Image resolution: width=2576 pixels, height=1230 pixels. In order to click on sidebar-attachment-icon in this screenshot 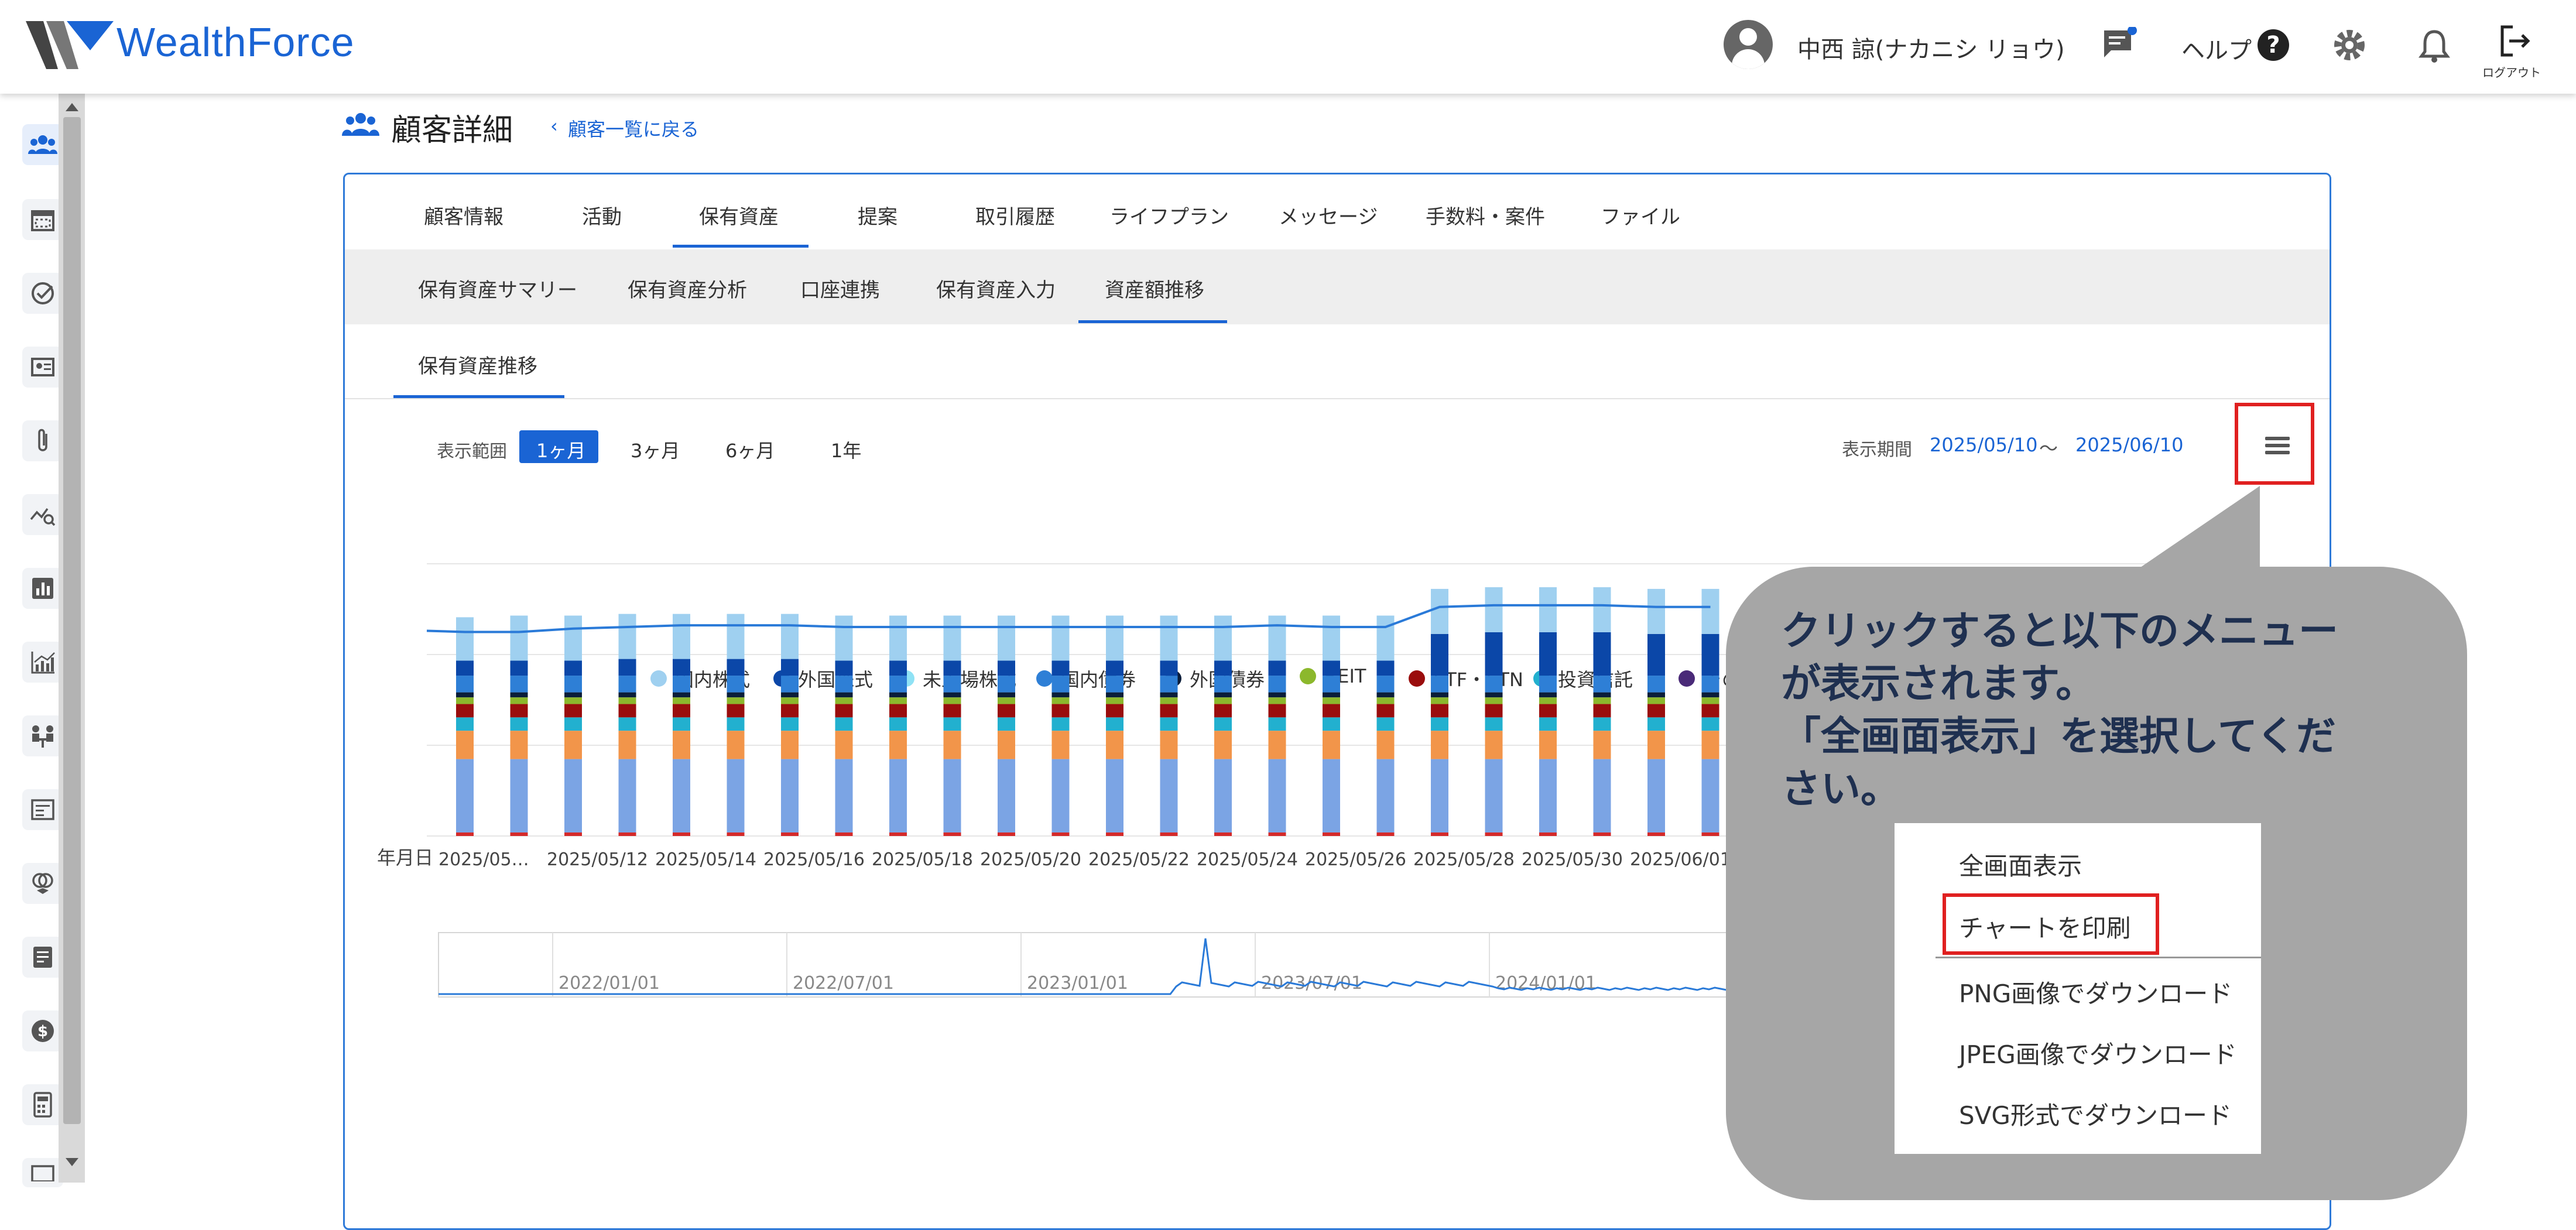, I will do `click(42, 441)`.